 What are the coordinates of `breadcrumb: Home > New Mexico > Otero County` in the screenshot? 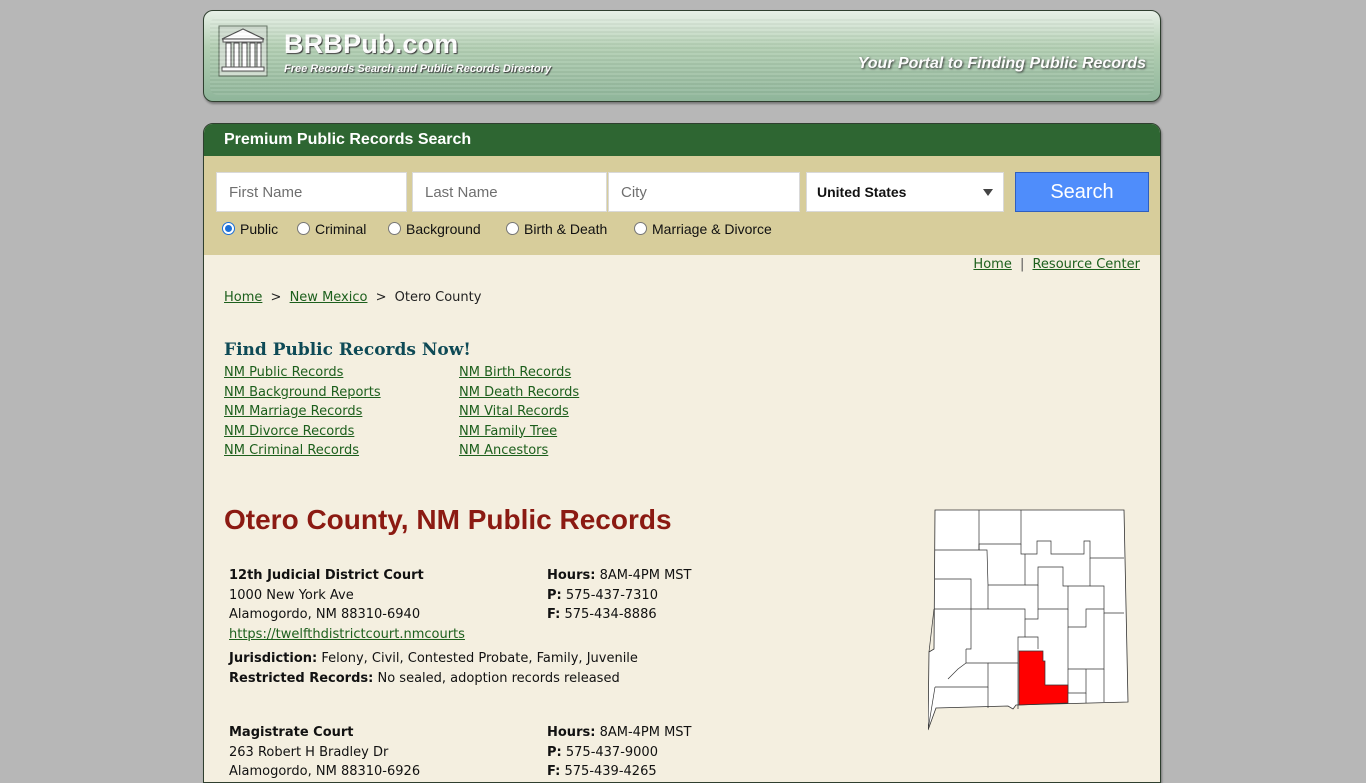 It's located at (352, 297).